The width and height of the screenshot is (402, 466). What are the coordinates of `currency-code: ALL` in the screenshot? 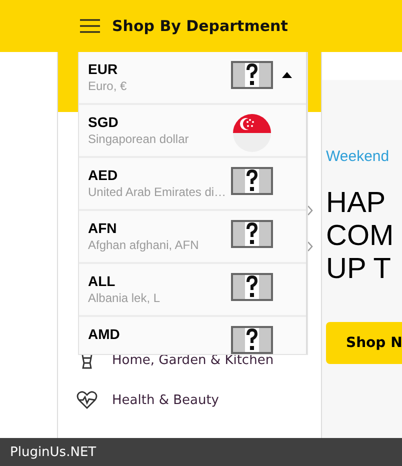 It's located at (102, 281).